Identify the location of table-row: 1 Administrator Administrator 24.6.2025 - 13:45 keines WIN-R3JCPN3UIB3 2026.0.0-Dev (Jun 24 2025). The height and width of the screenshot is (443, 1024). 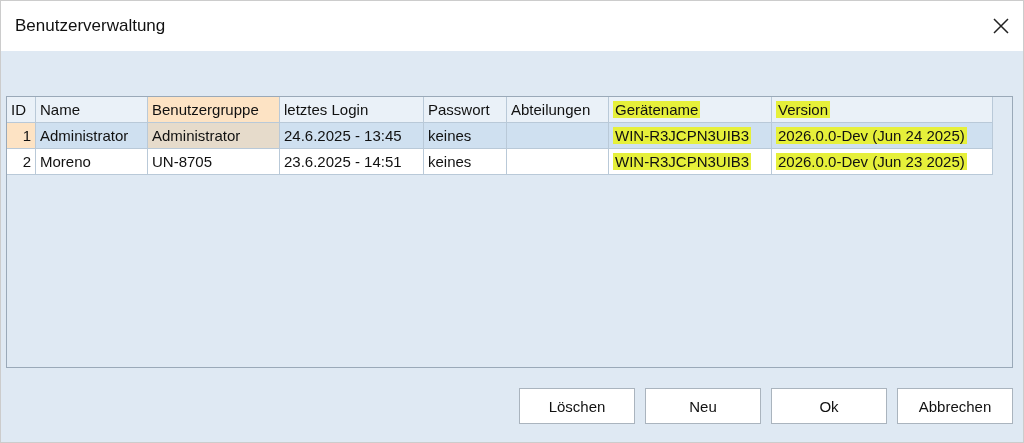
(500, 136).